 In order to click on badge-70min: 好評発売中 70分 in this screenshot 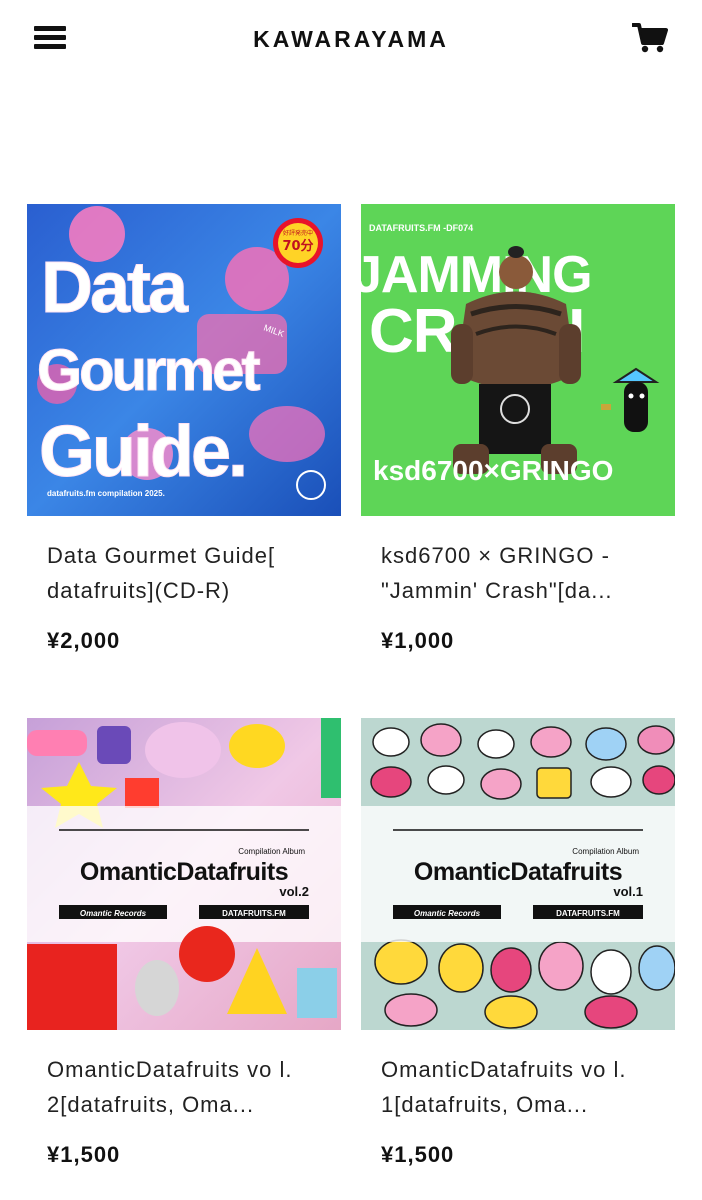, I will do `click(298, 243)`.